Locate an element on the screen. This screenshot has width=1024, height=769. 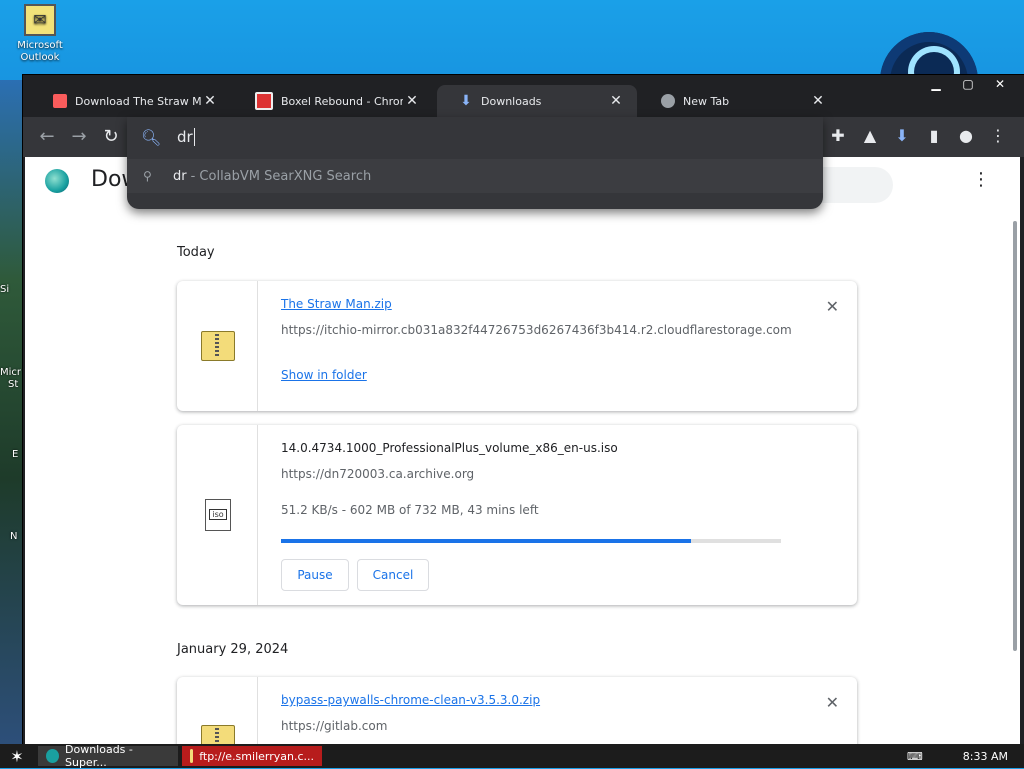
desktop-icon-label: Microsoft Outlook is located at coordinates (40, 51).